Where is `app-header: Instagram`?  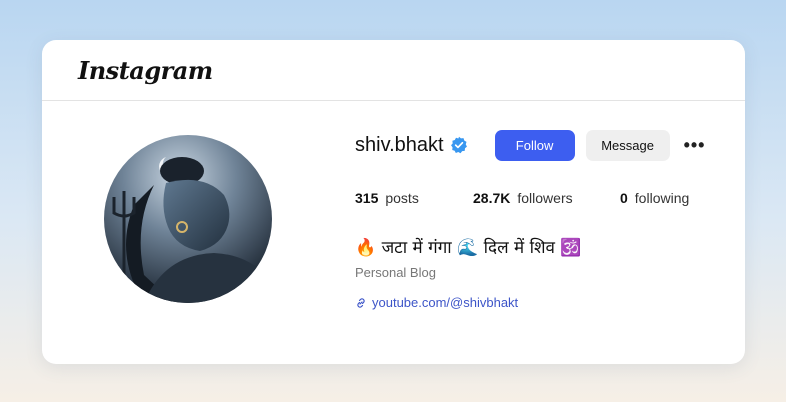
app-header: Instagram is located at coordinates (393, 70).